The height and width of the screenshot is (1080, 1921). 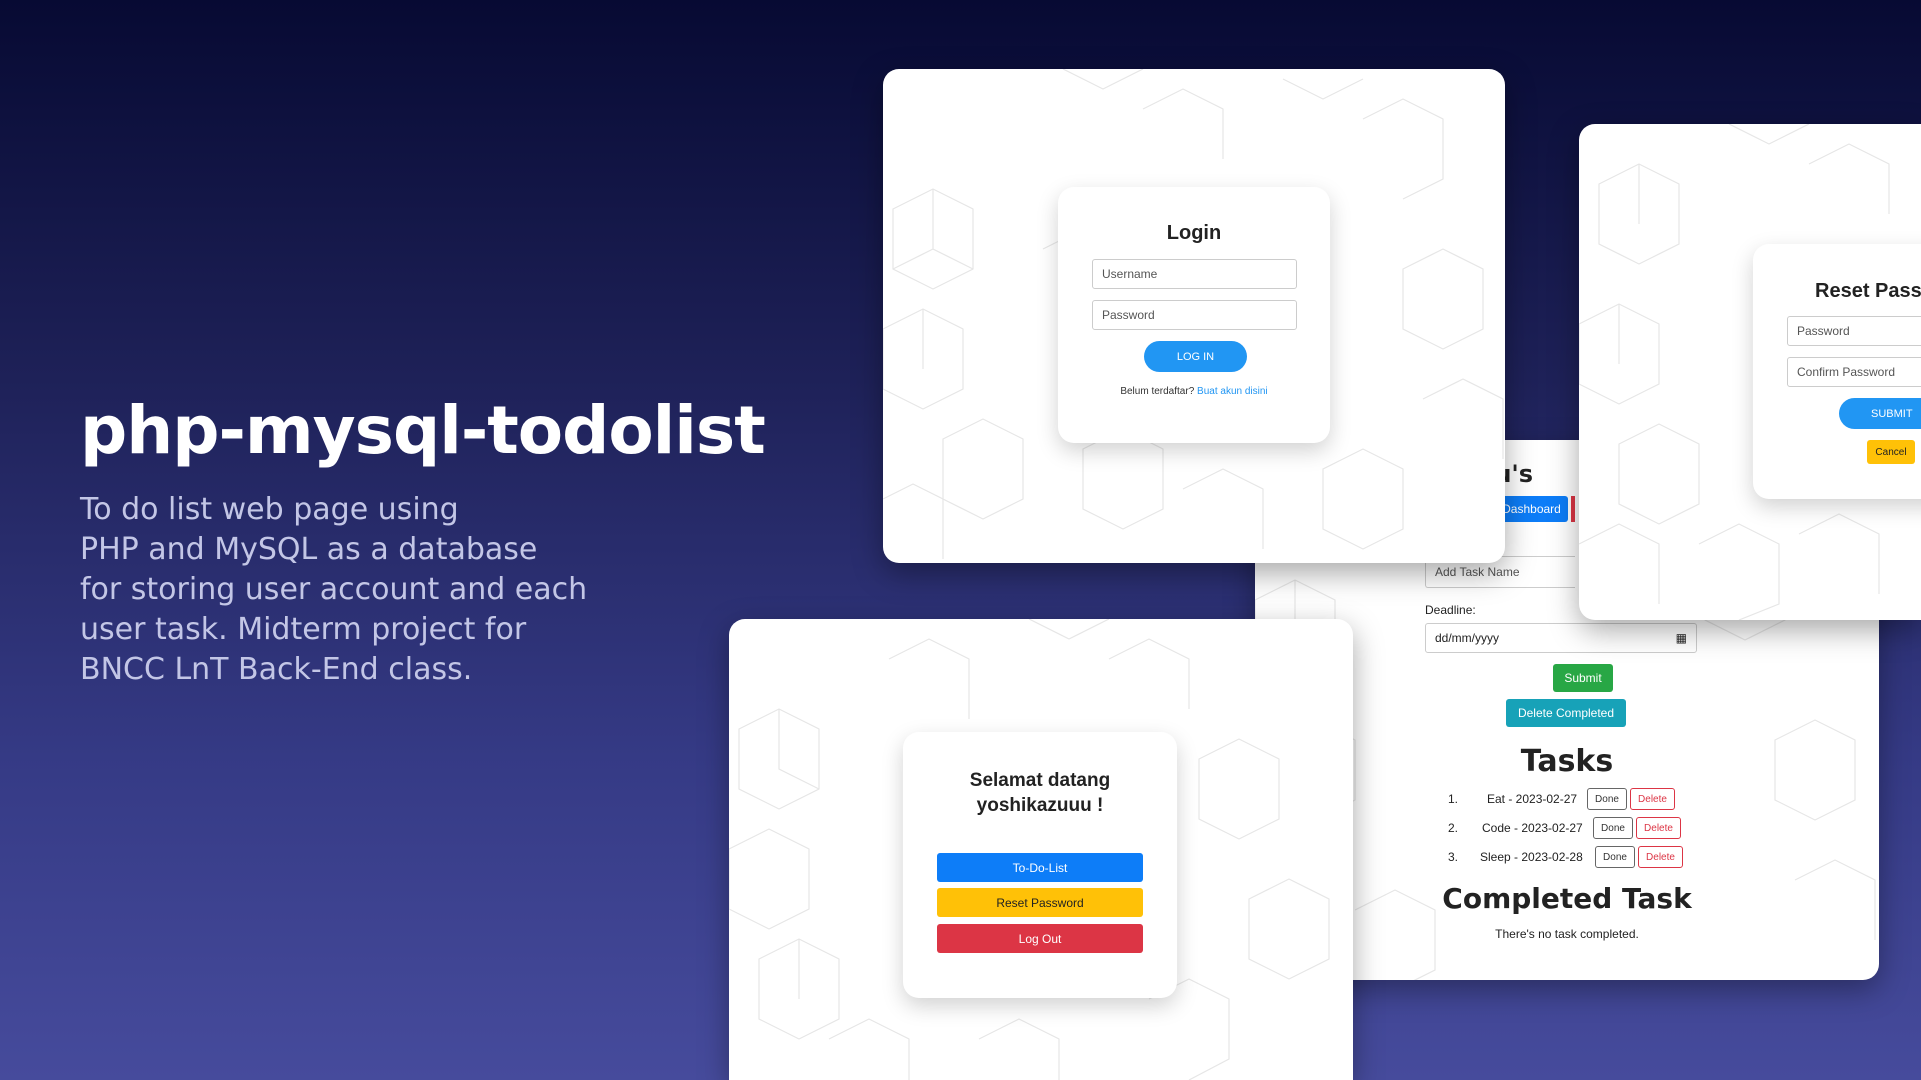 I want to click on delete-completed-button: Delete Completed, so click(x=1566, y=713).